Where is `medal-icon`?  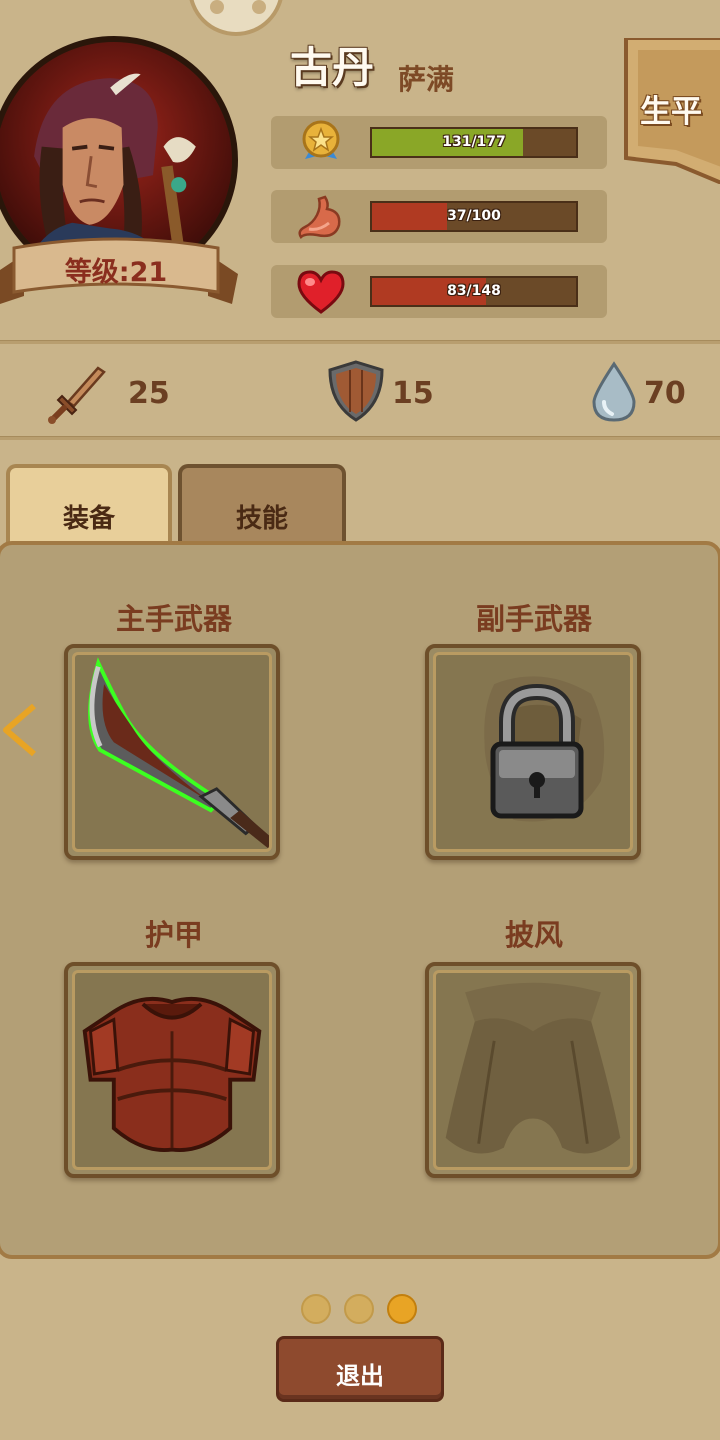
medal-icon is located at coordinates (321, 139).